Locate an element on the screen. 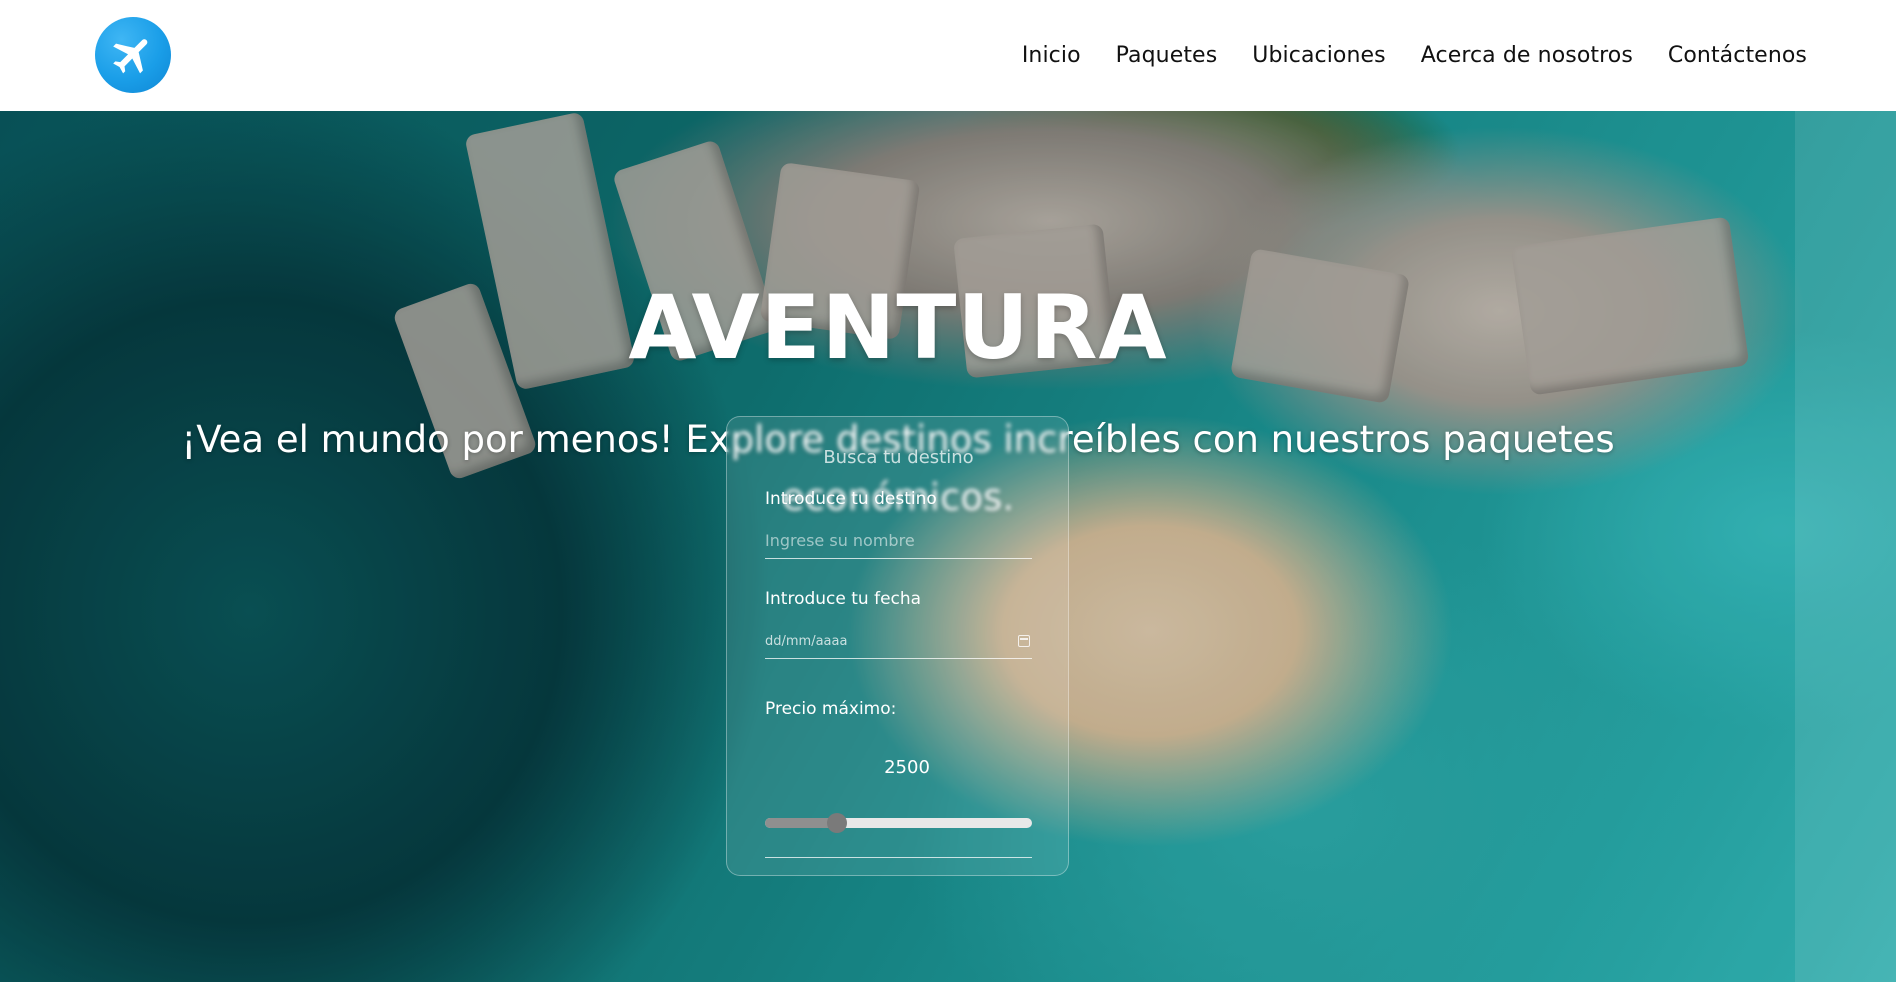 Image resolution: width=1896 pixels, height=982 pixels. slider-thumb is located at coordinates (837, 823).